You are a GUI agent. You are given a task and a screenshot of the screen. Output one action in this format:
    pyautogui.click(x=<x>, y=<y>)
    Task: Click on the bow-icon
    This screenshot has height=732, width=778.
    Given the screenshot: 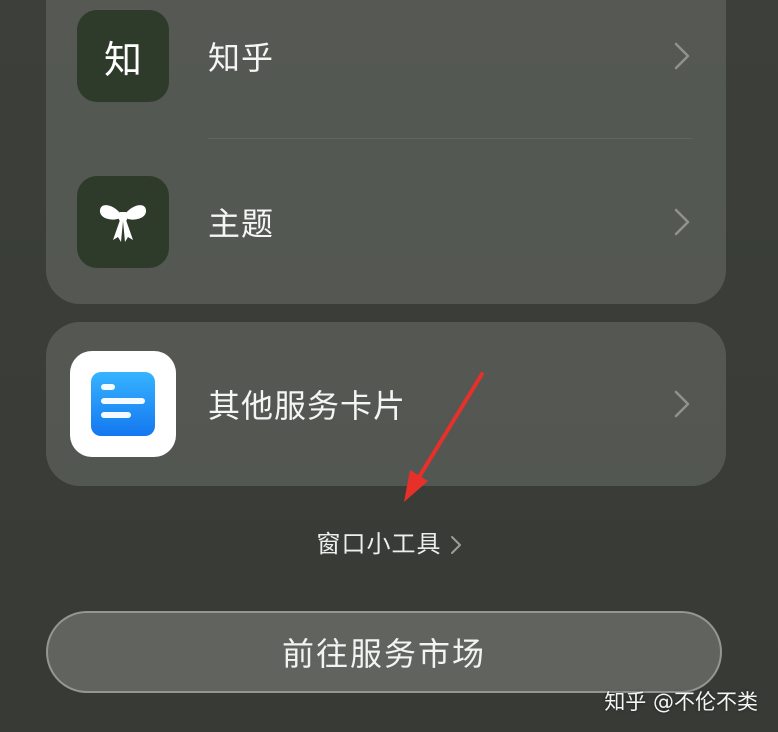 What is the action you would take?
    pyautogui.click(x=123, y=222)
    